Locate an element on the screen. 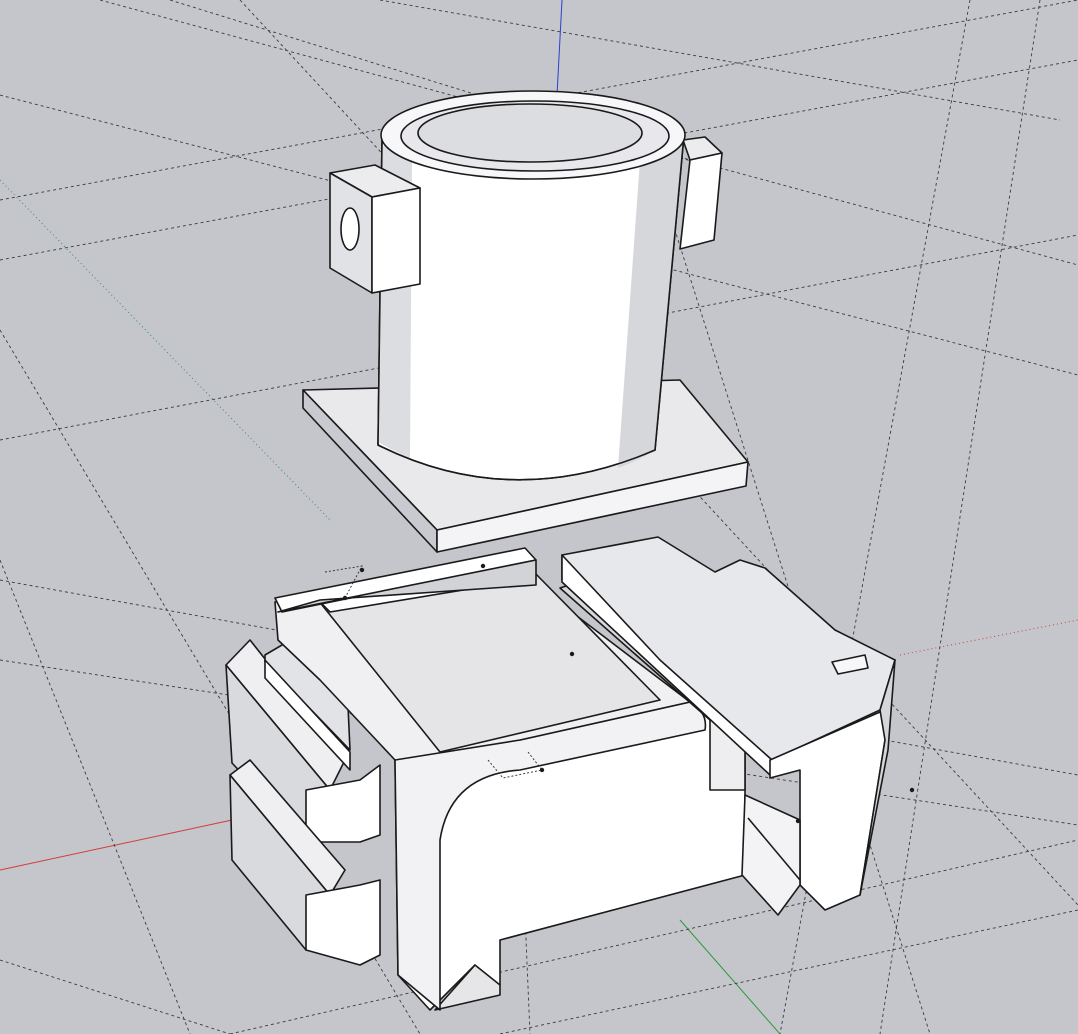  cylinder-cap is located at coordinates (530, 133).